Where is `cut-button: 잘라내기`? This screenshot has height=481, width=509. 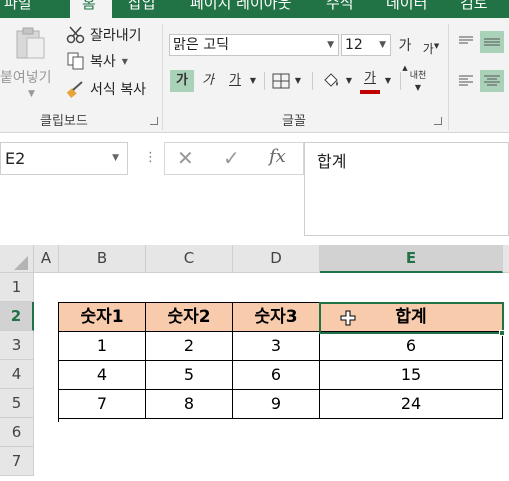 cut-button: 잘라내기 is located at coordinates (104, 35).